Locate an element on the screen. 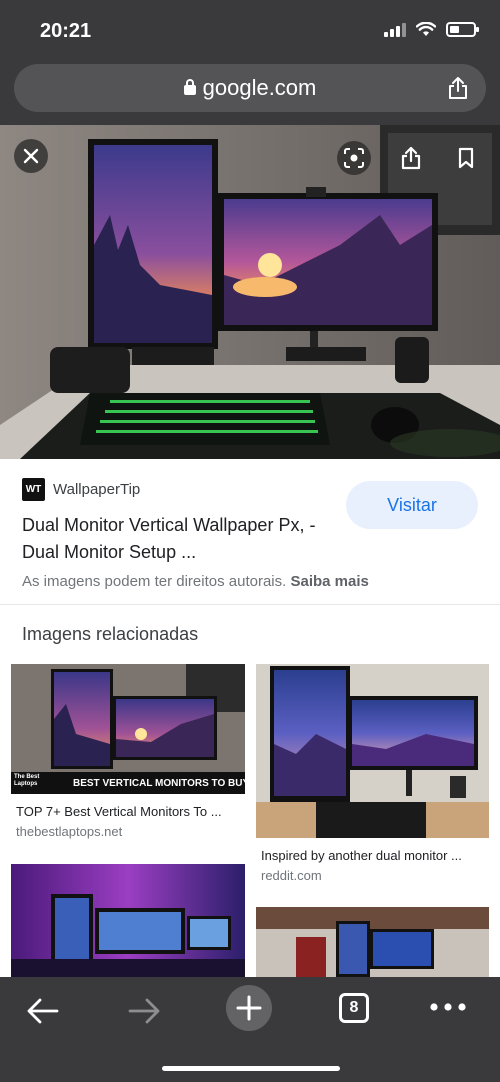 Image resolution: width=500 pixels, height=1082 pixels. source-name: WallpaperTip is located at coordinates (97, 489).